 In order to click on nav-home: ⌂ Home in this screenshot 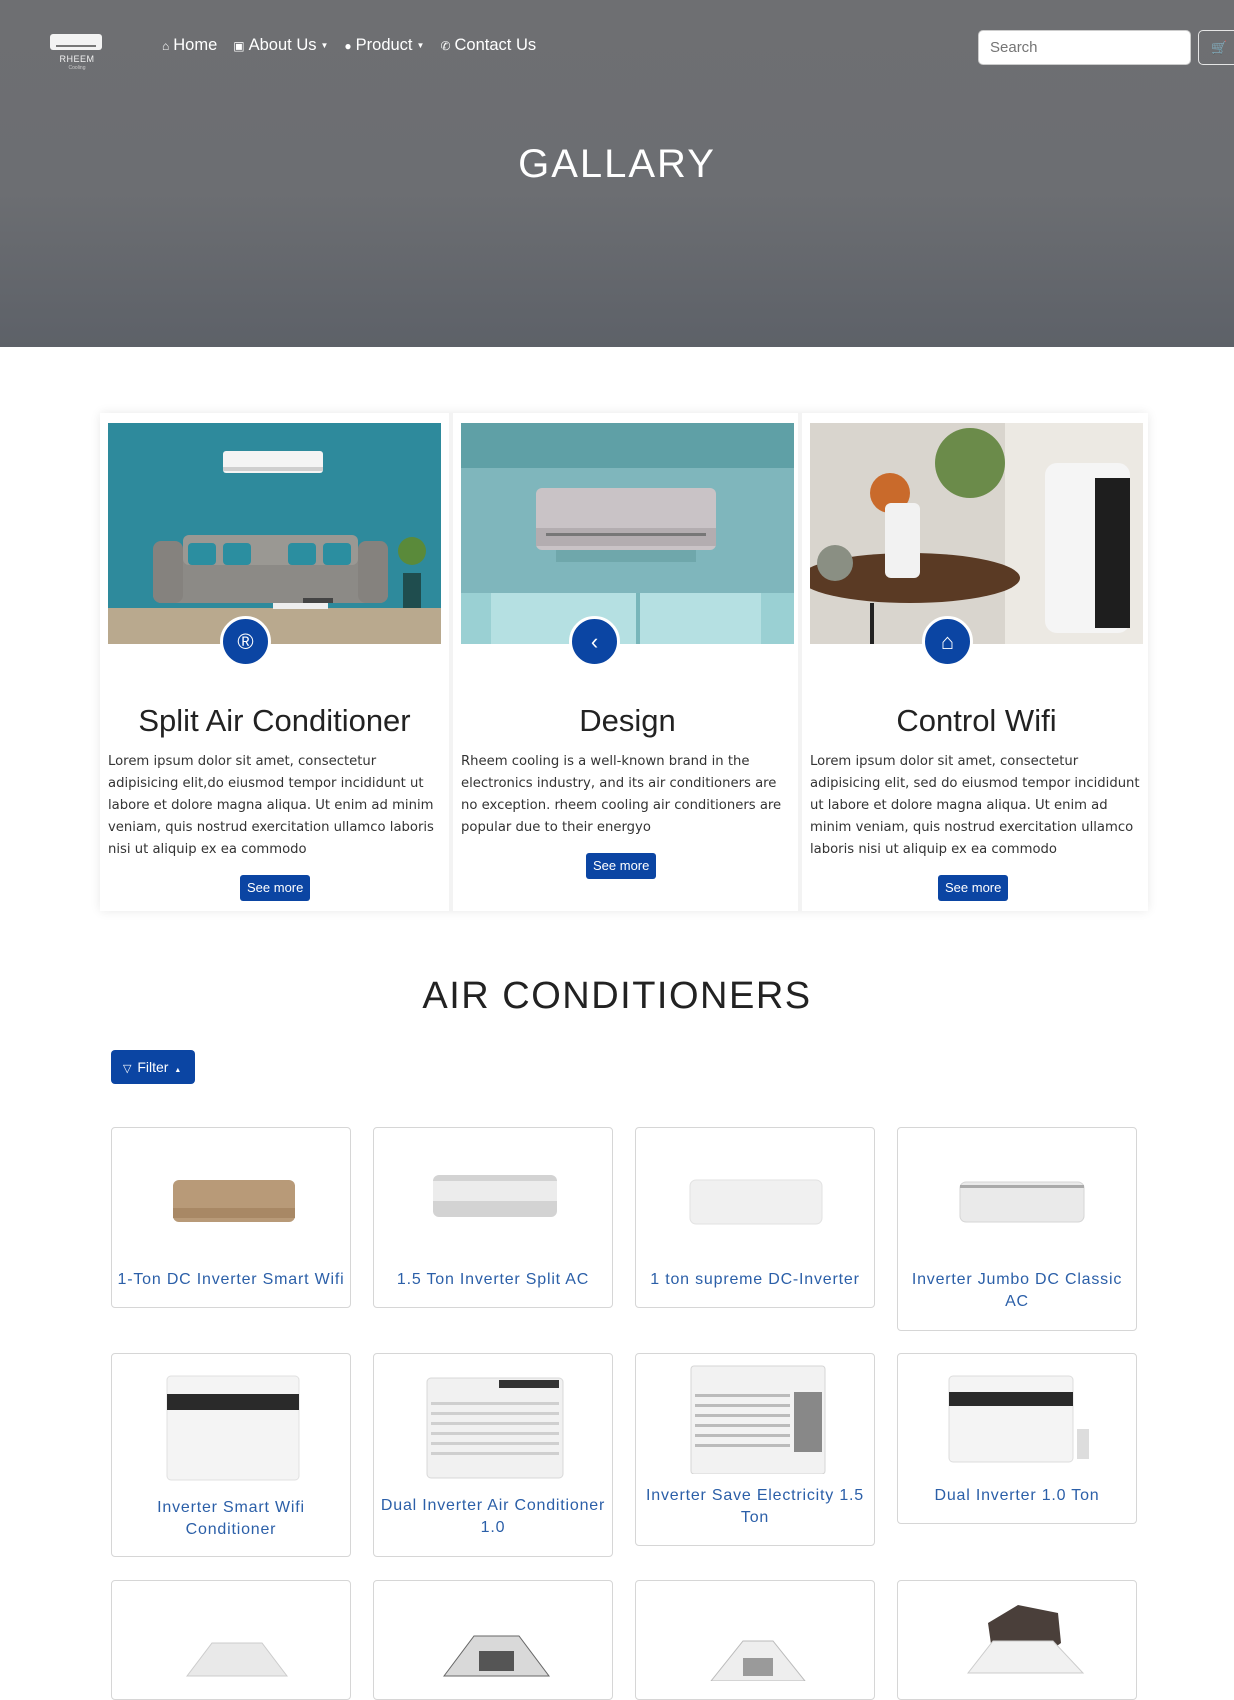, I will do `click(189, 45)`.